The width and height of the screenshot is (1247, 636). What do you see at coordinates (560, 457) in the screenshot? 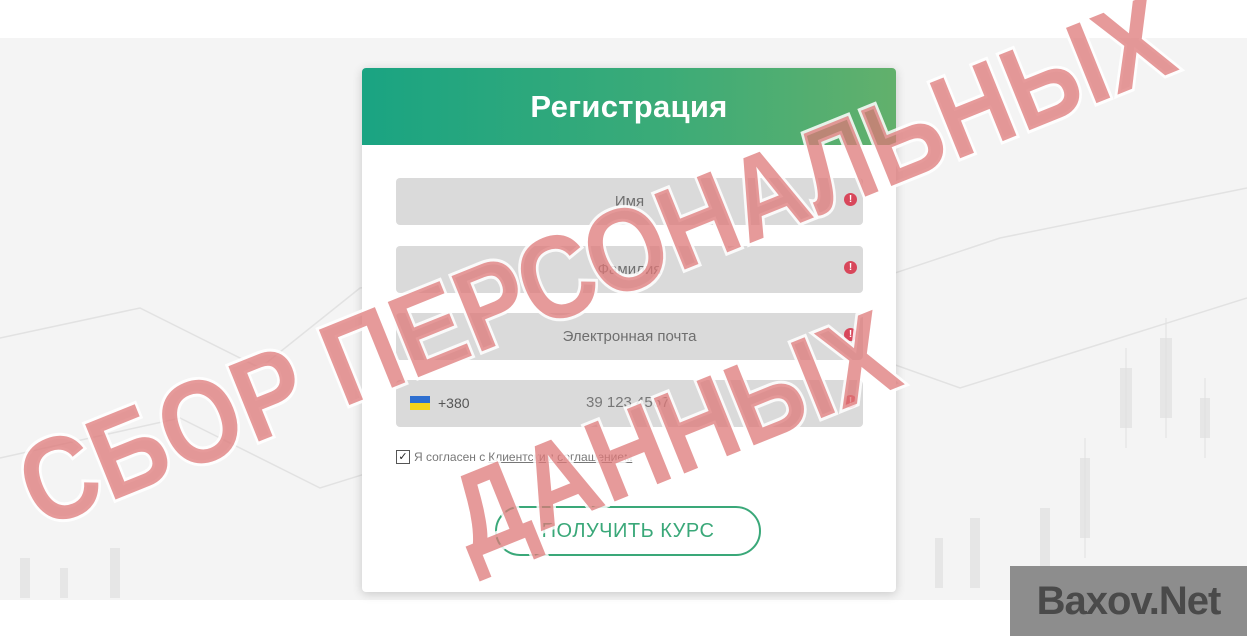
I see `agreement-link: Клиентским соглашением` at bounding box center [560, 457].